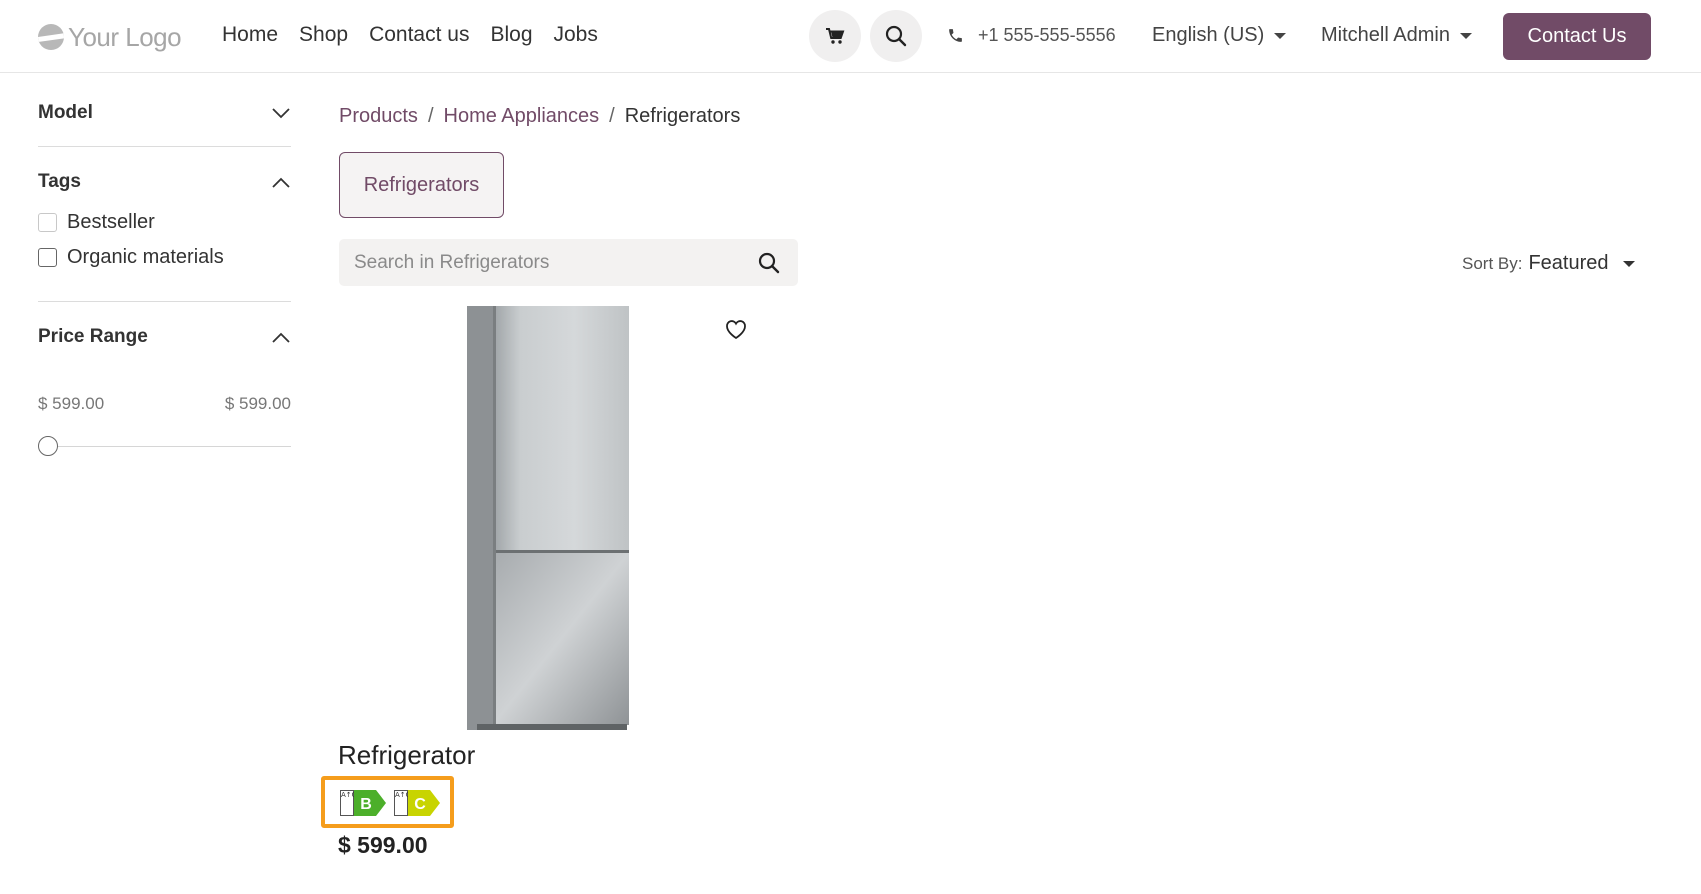  I want to click on breadcrumb-home-appliances: Home Appliances, so click(522, 116).